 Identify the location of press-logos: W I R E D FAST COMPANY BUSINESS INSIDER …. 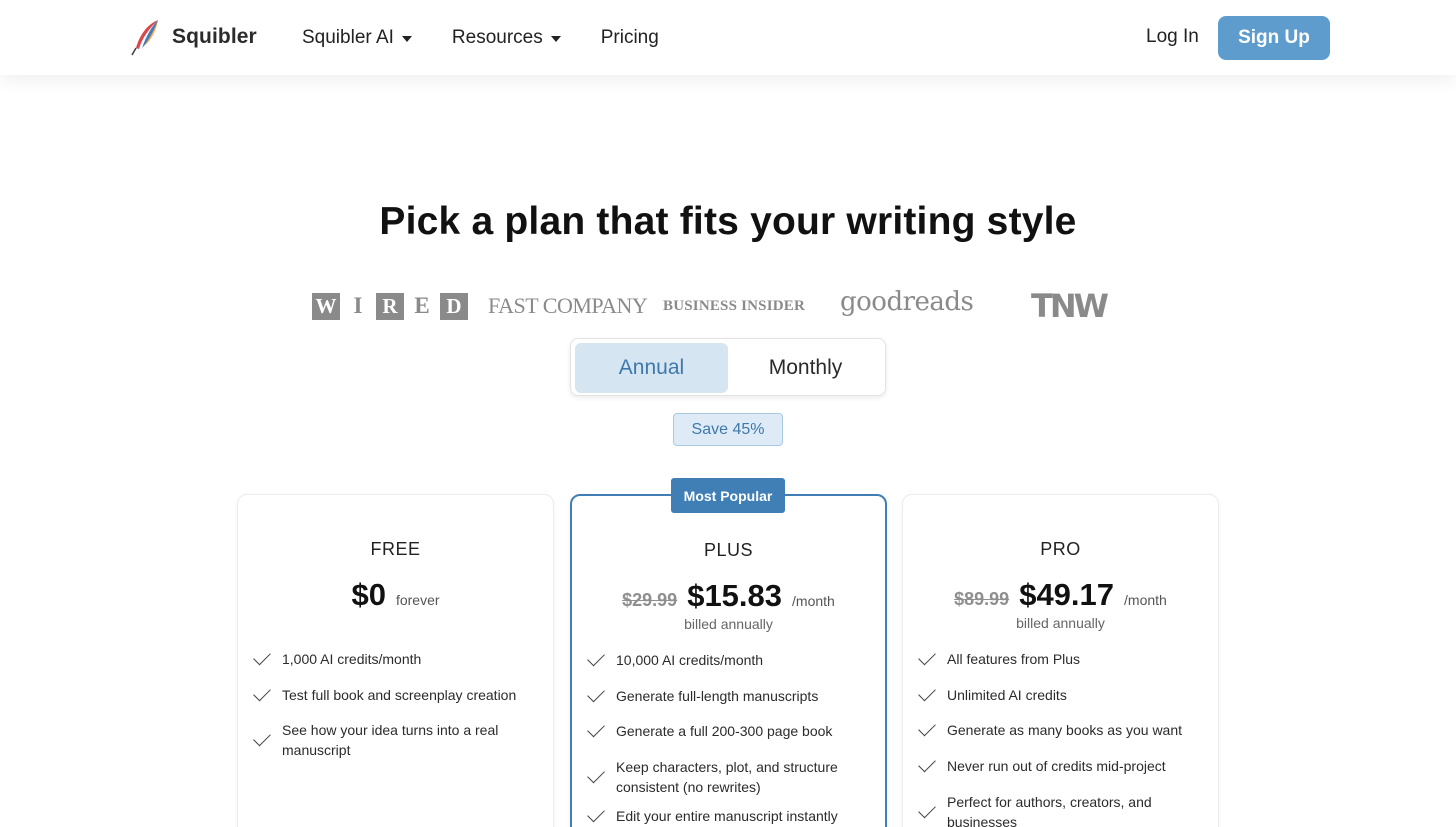
(728, 306).